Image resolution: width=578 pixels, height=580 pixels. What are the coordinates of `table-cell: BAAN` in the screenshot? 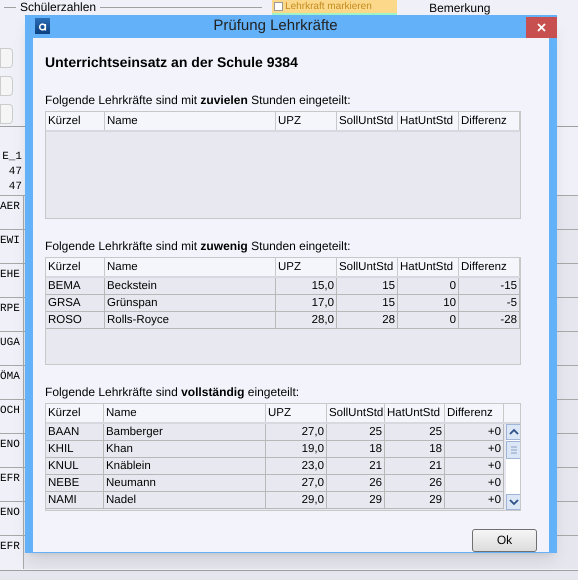 It's located at (75, 432).